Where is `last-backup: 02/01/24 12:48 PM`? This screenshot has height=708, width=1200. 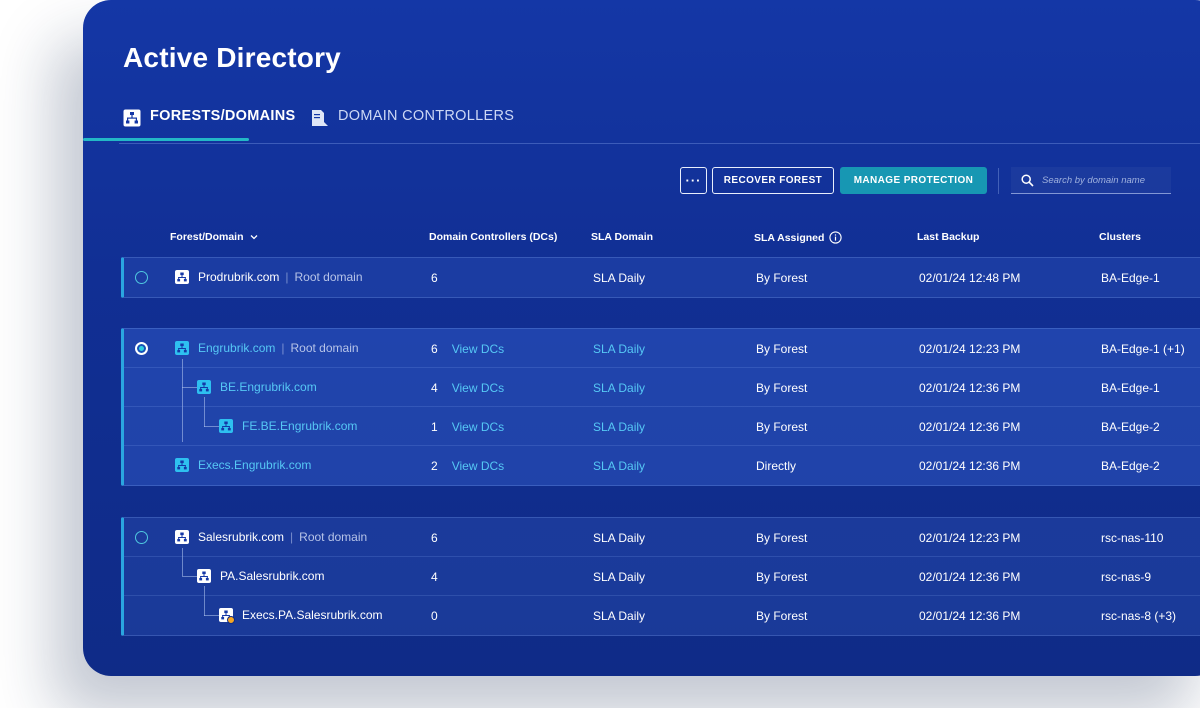 last-backup: 02/01/24 12:48 PM is located at coordinates (970, 278).